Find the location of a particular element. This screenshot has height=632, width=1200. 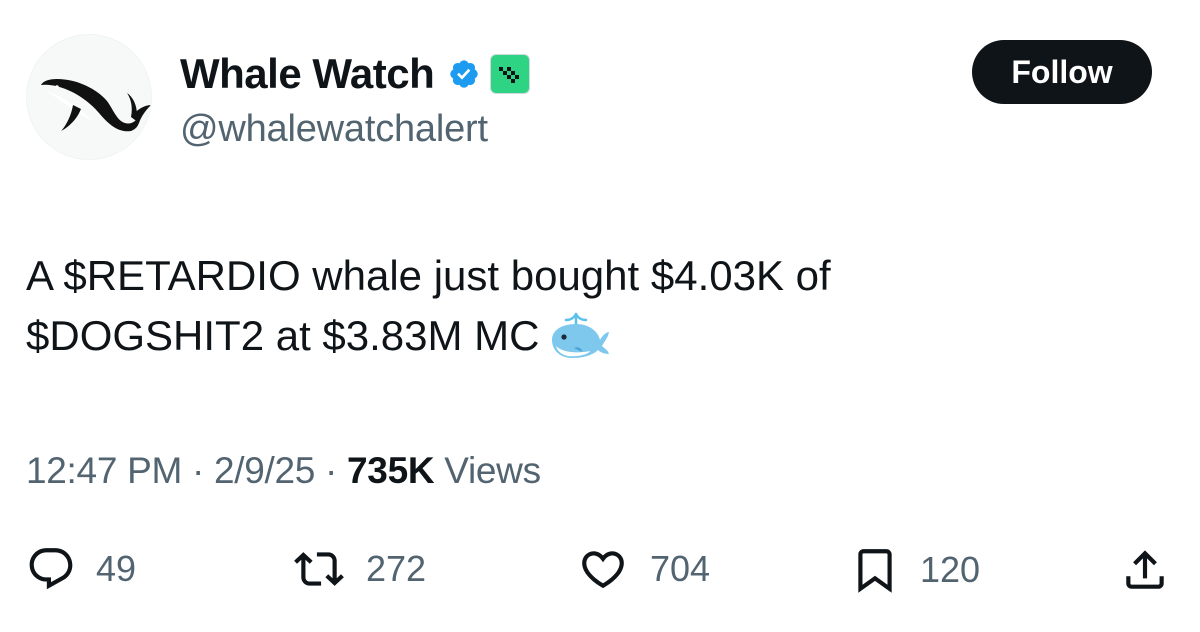

follow-button: Follow is located at coordinates (1062, 72).